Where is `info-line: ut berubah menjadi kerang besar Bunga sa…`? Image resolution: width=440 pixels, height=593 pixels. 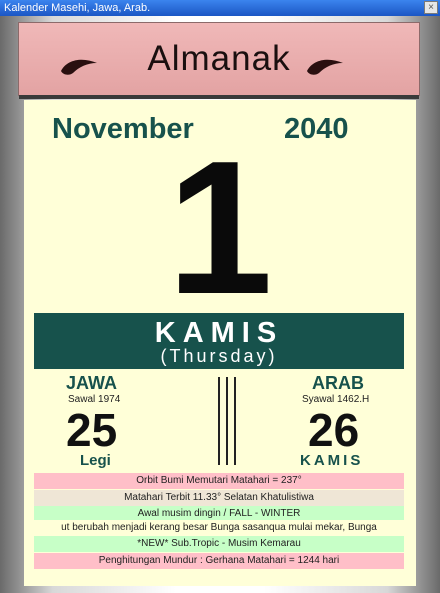 info-line: ut berubah menjadi kerang besar Bunga sa… is located at coordinates (219, 528).